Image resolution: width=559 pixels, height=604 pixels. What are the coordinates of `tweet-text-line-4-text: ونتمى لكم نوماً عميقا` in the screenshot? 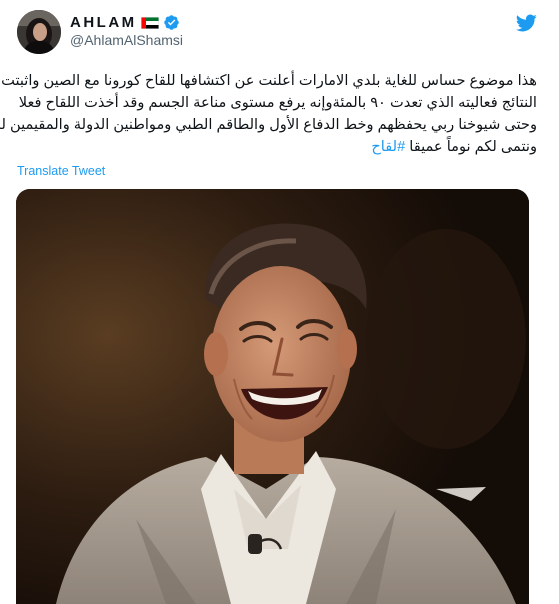 It's located at (471, 147).